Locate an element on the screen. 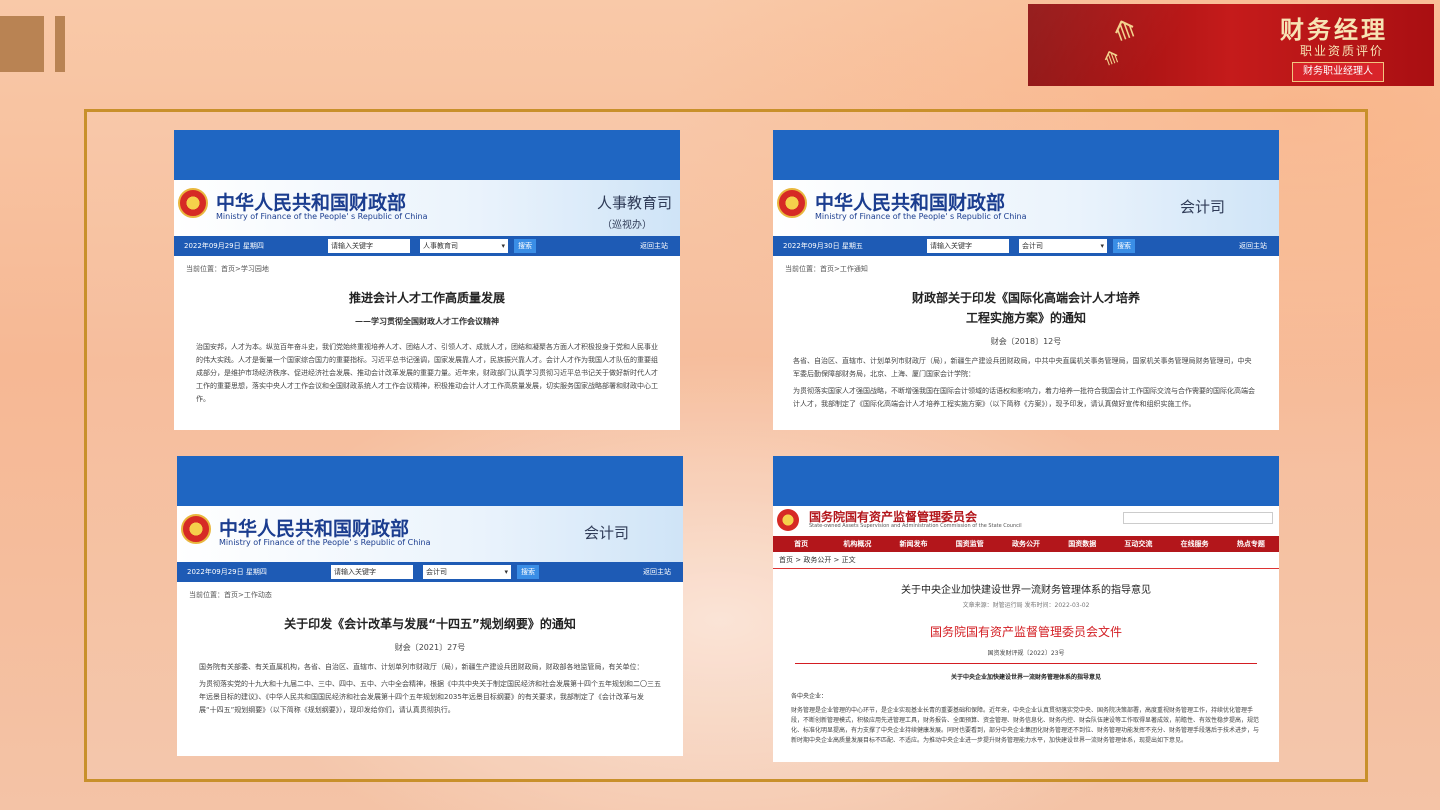 Image resolution: width=1440 pixels, height=810 pixels. nav-item-services: 在线服务 is located at coordinates (1195, 544).